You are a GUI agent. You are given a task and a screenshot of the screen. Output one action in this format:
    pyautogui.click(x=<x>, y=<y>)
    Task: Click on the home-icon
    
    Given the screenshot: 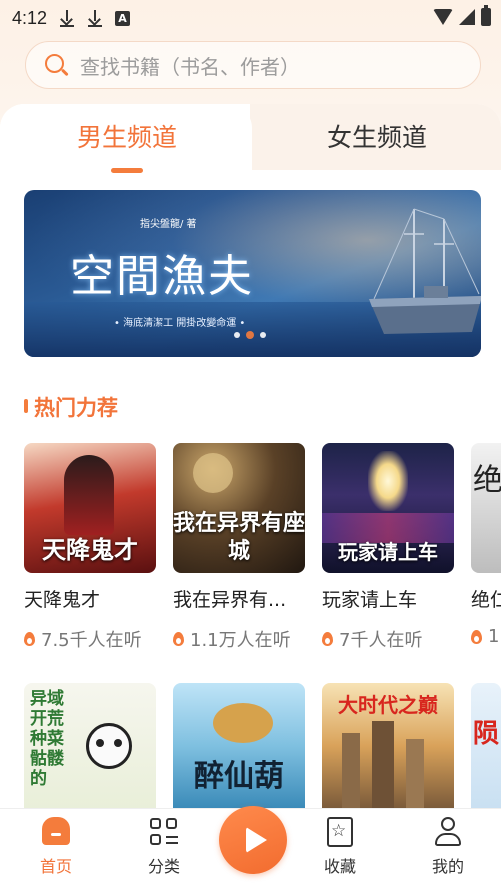 What is the action you would take?
    pyautogui.click(x=56, y=832)
    